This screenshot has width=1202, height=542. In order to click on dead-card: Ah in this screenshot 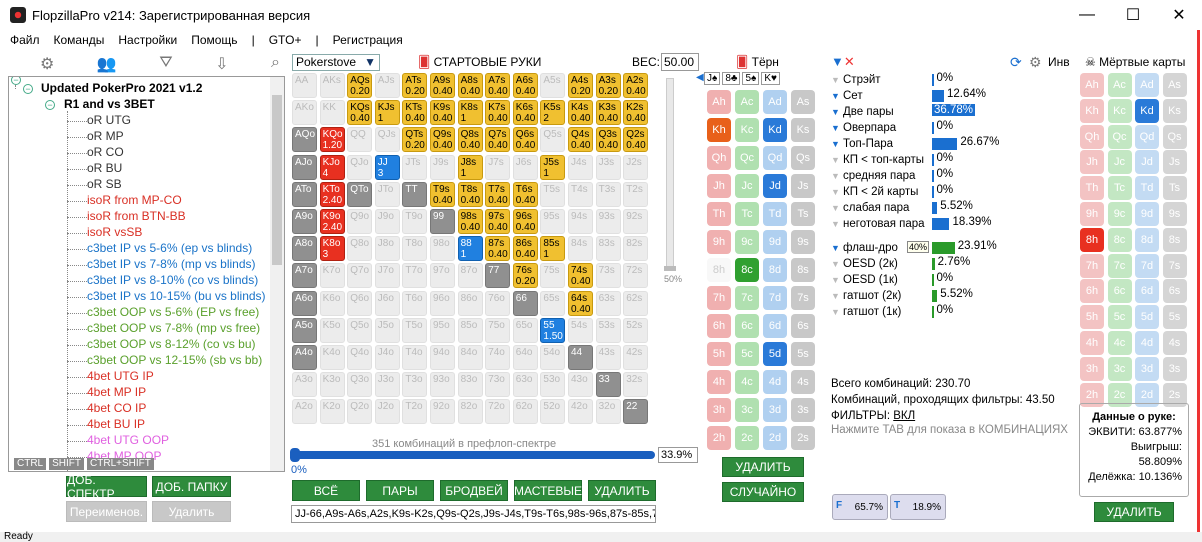, I will do `click(1092, 85)`.